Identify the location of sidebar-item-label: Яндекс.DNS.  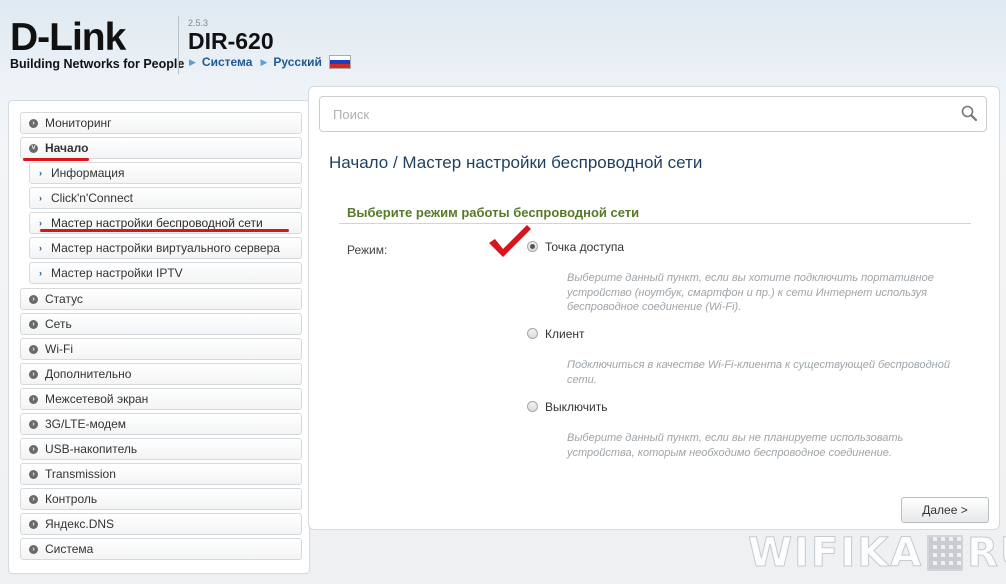
(80, 524).